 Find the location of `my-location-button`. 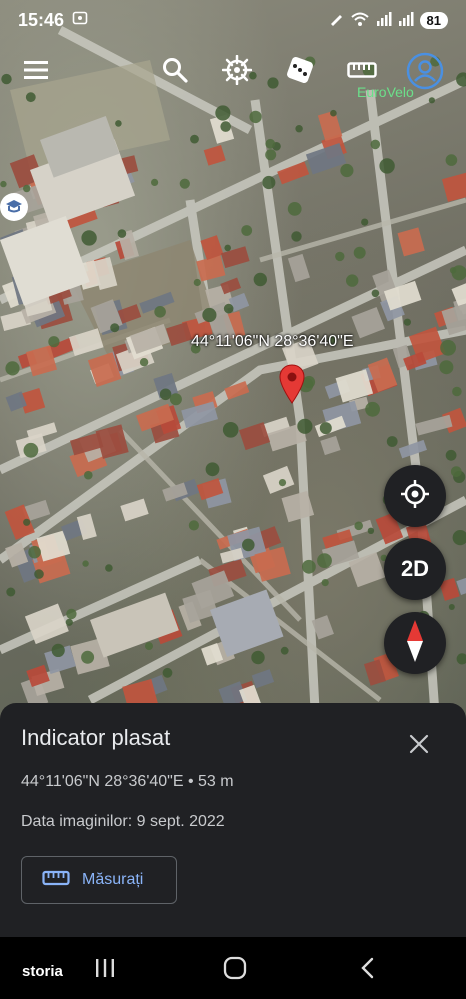

my-location-button is located at coordinates (415, 496).